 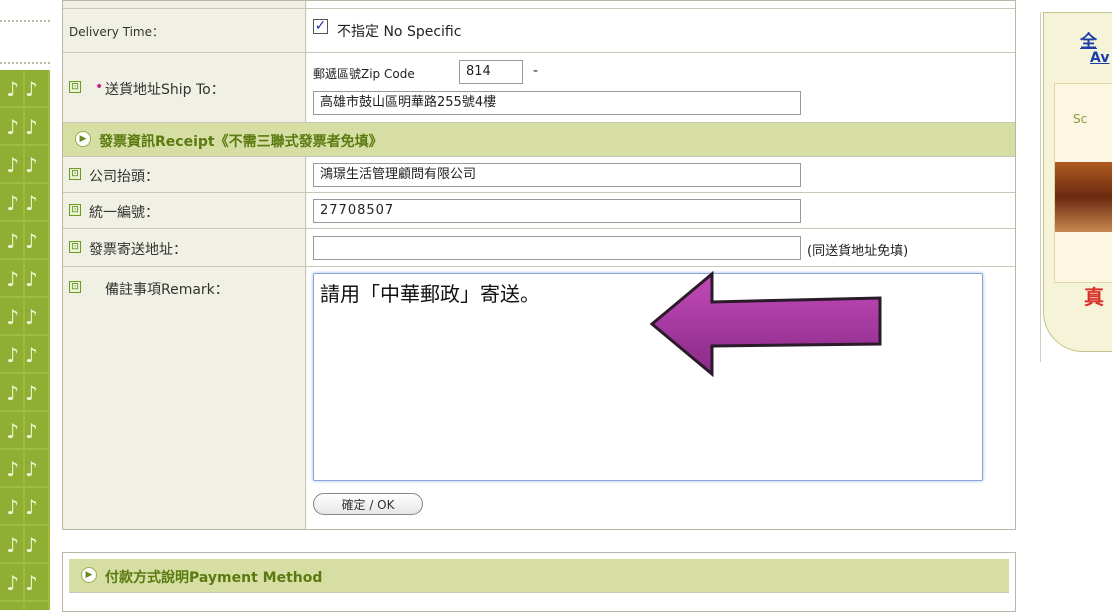 What do you see at coordinates (491, 72) in the screenshot?
I see `zip-code-input: 814` at bounding box center [491, 72].